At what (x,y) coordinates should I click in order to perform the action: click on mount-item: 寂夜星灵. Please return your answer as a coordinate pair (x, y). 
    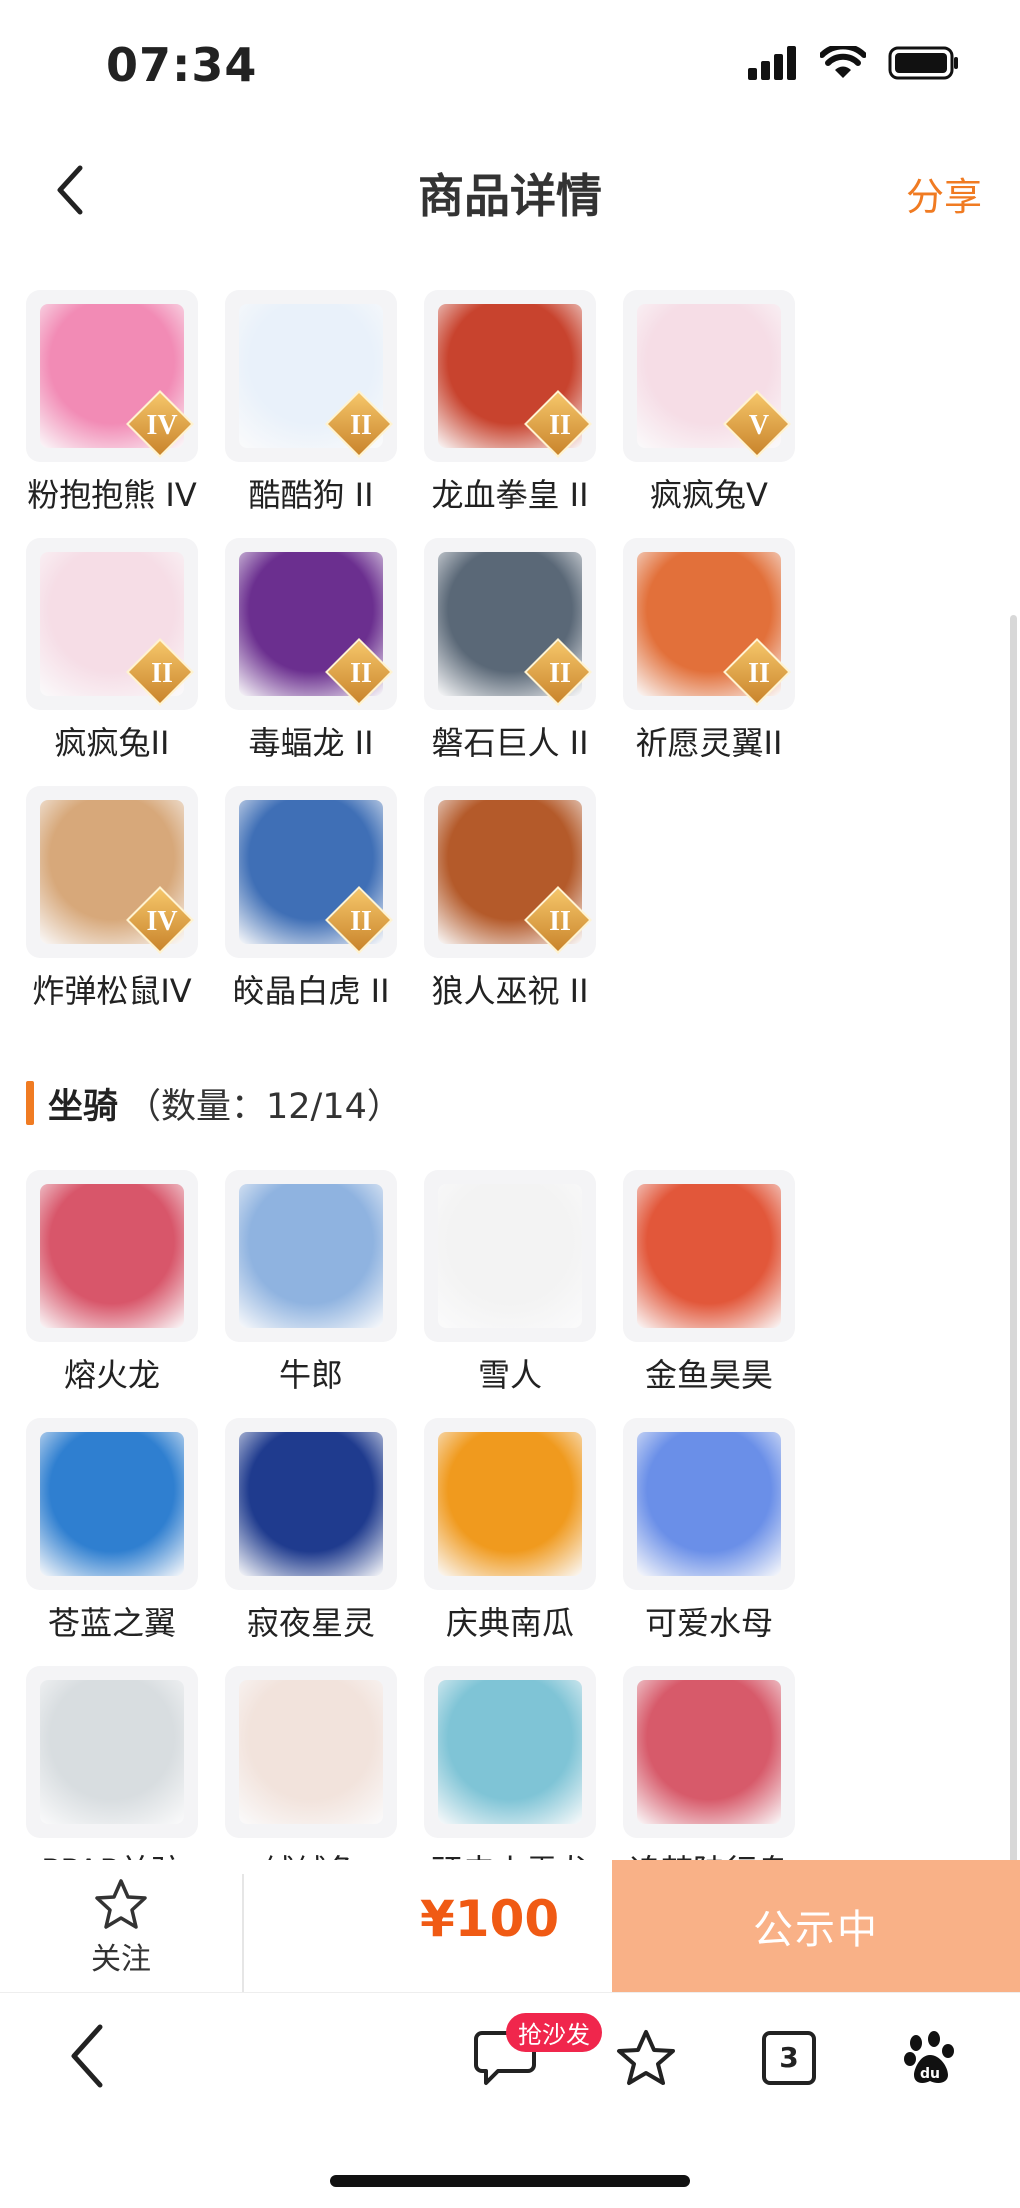
    Looking at the image, I should click on (324, 1542).